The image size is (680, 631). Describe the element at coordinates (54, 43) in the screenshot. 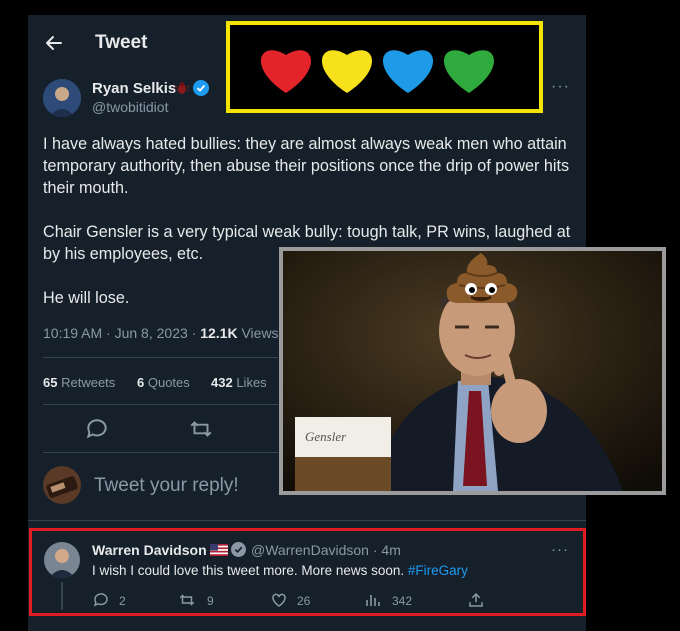

I see `back-arrow-icon` at that location.